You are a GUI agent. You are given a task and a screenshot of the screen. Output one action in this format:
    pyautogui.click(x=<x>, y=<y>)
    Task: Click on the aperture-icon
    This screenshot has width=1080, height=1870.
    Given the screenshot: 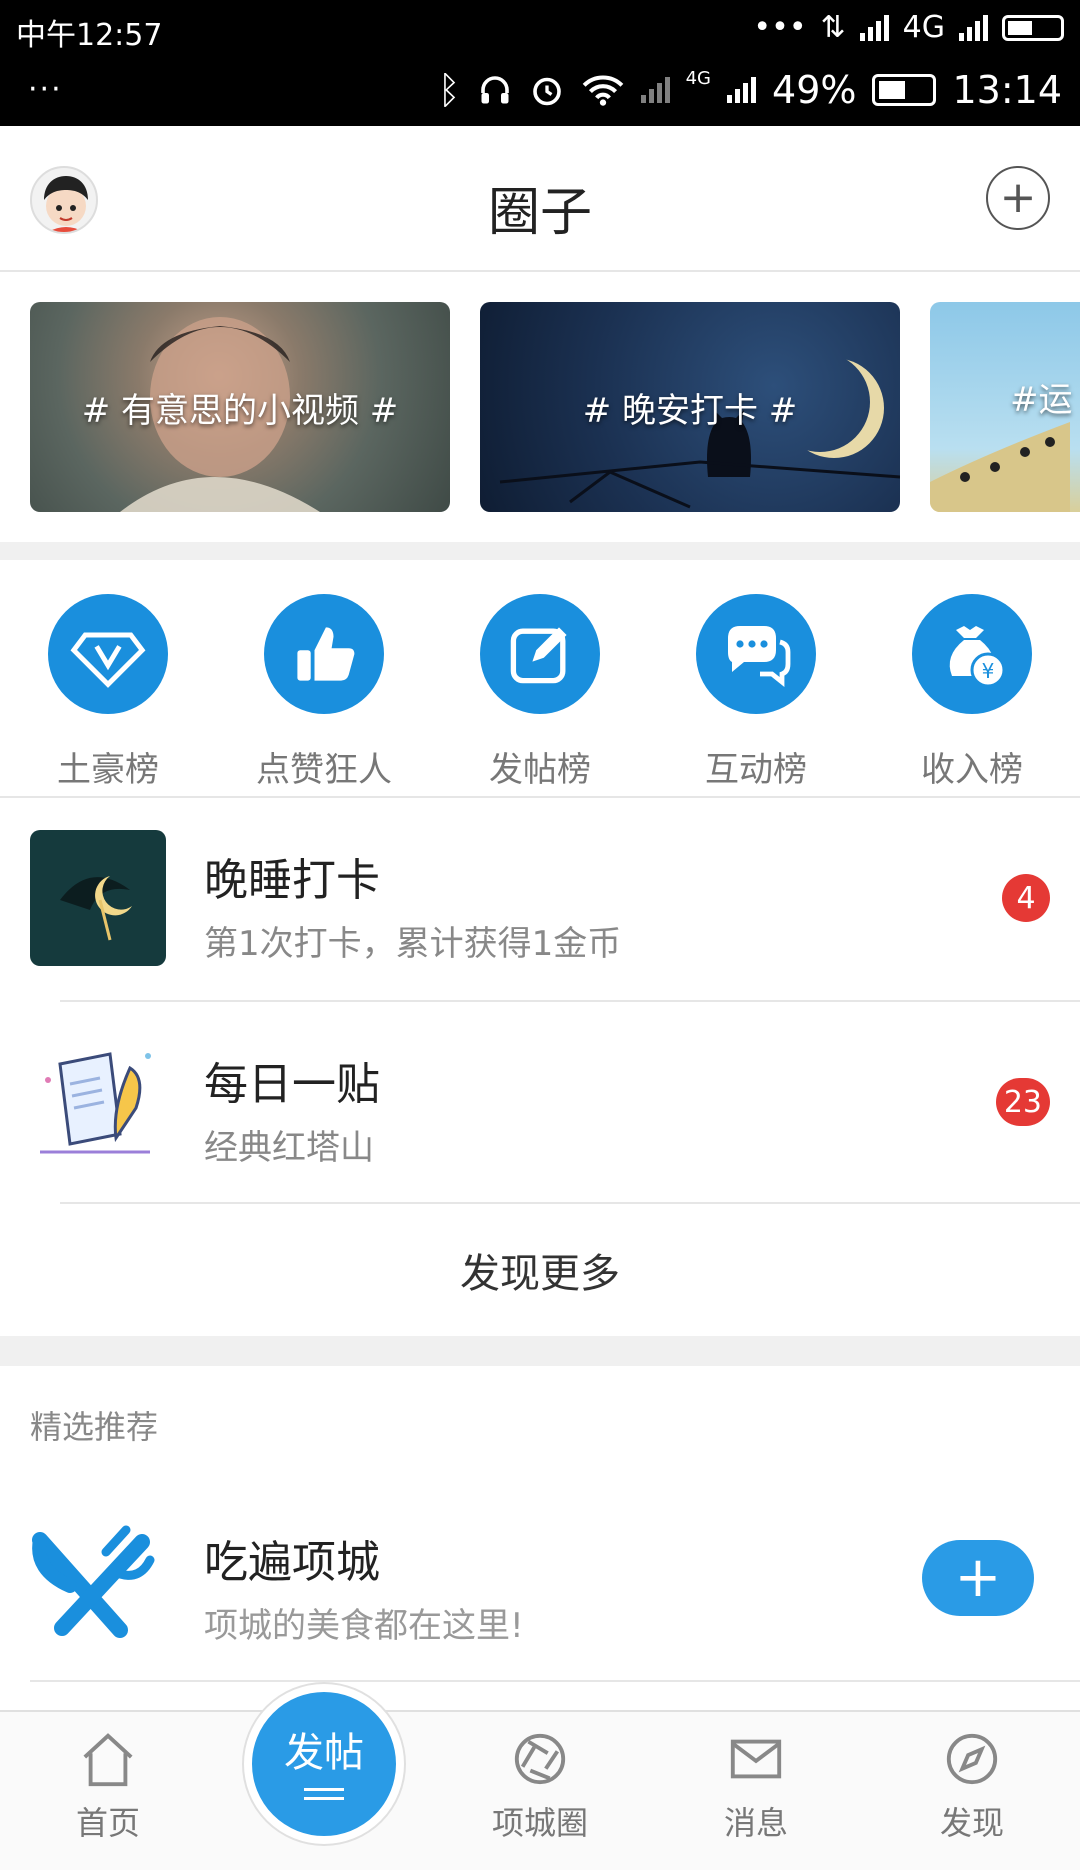 What is the action you would take?
    pyautogui.click(x=540, y=1759)
    